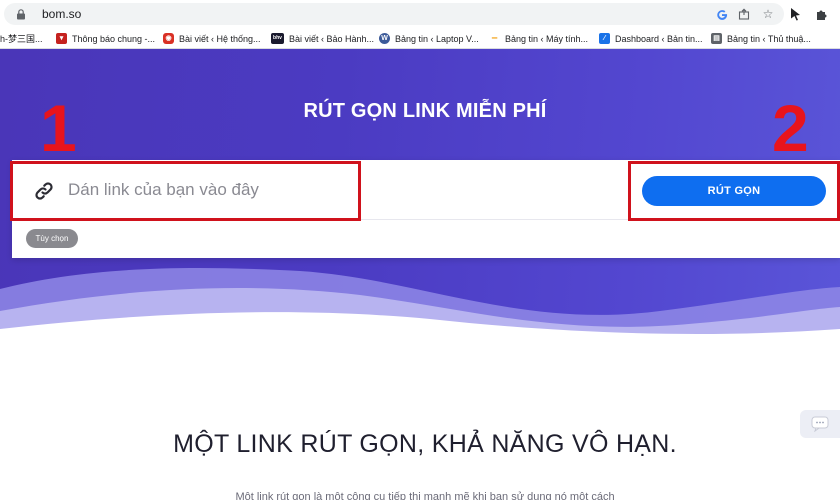 The width and height of the screenshot is (840, 500). What do you see at coordinates (394, 14) in the screenshot?
I see `url-omnibox: bom.so ☆` at bounding box center [394, 14].